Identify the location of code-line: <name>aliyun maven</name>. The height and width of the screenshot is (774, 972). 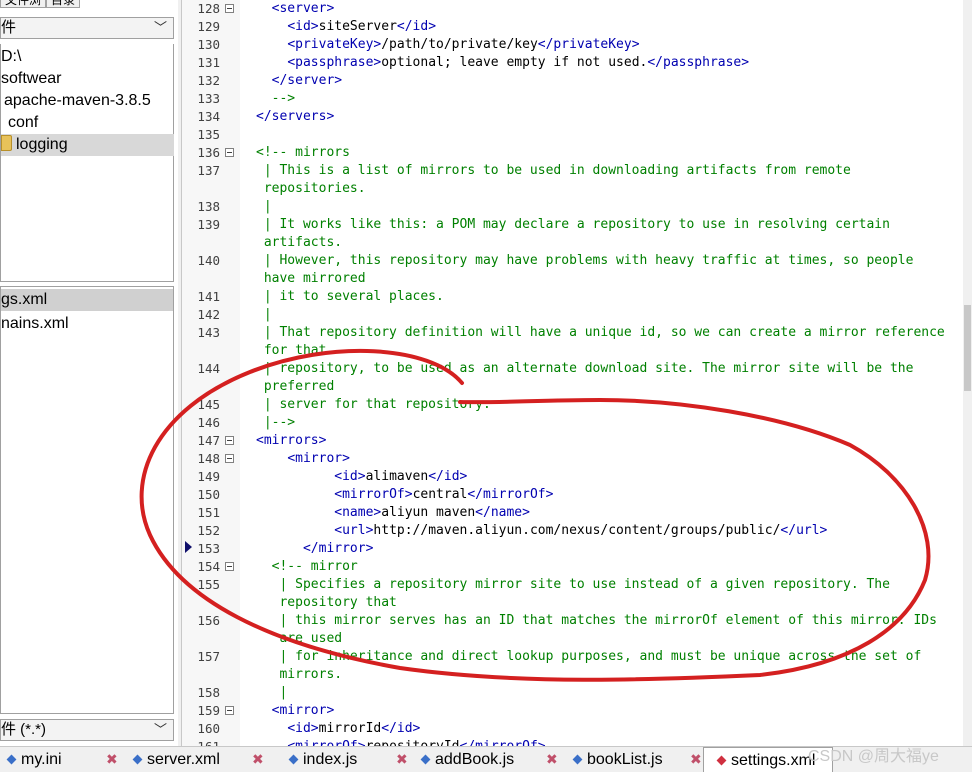
(393, 513).